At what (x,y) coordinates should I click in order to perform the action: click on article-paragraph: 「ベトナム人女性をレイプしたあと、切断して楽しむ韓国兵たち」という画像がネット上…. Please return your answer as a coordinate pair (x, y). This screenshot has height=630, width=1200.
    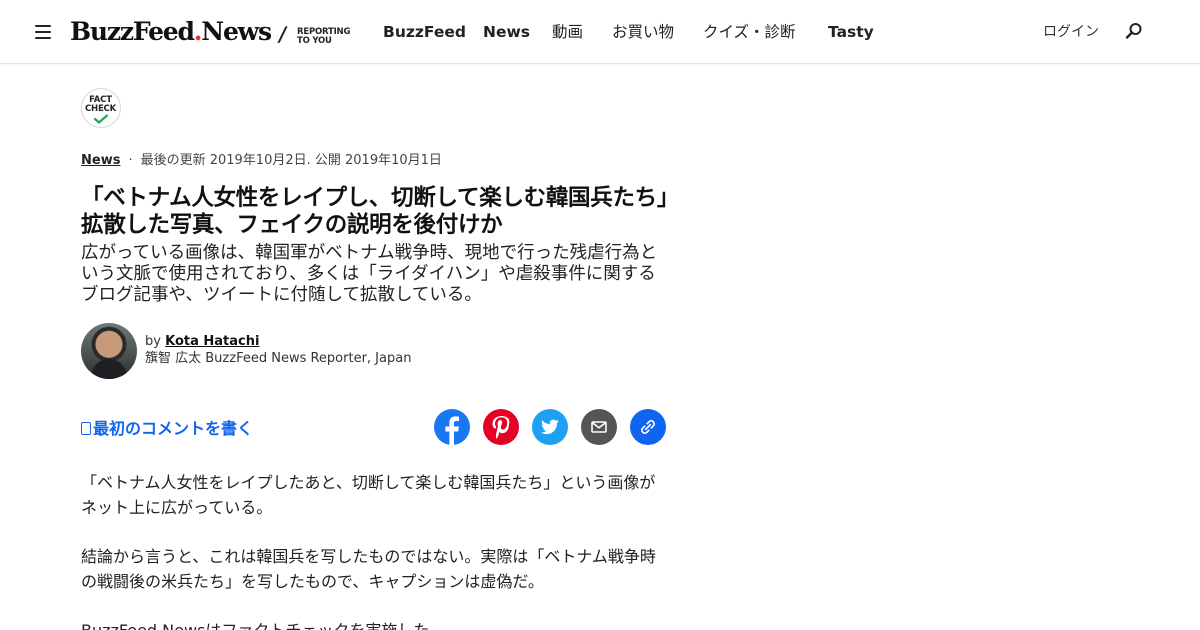
    Looking at the image, I should click on (368, 495).